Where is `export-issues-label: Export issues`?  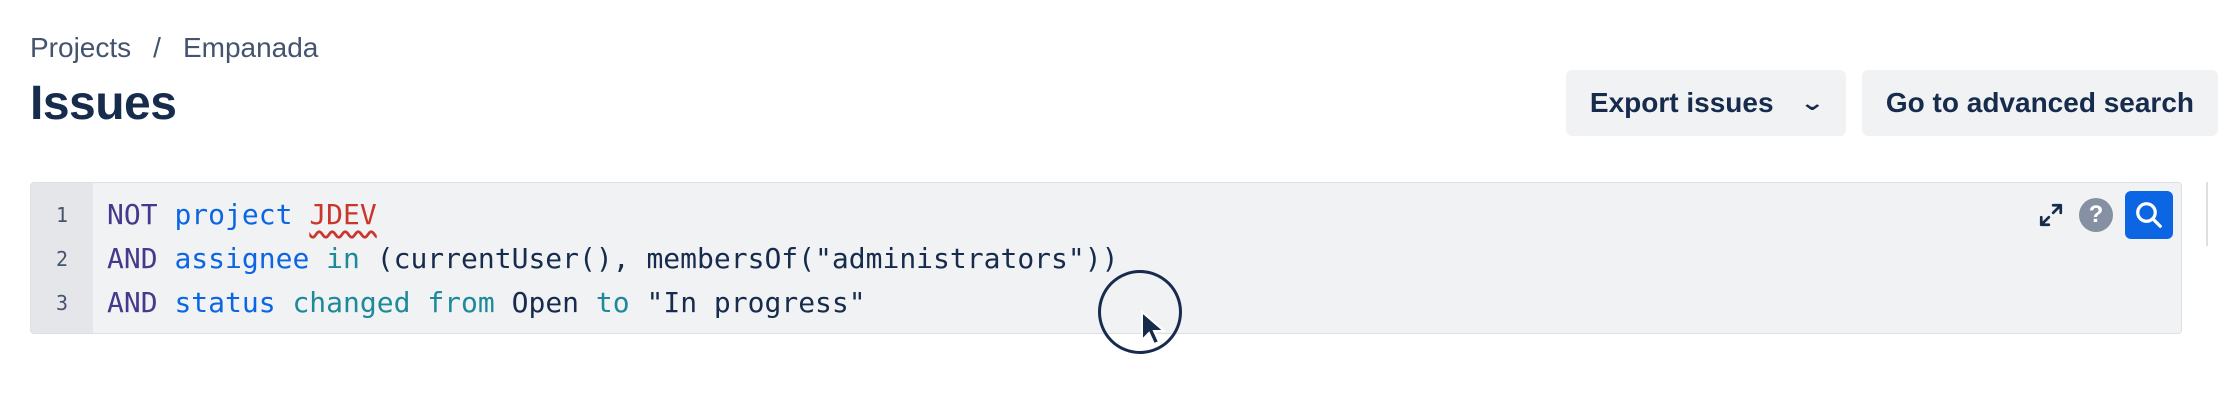
export-issues-label: Export issues is located at coordinates (1681, 102).